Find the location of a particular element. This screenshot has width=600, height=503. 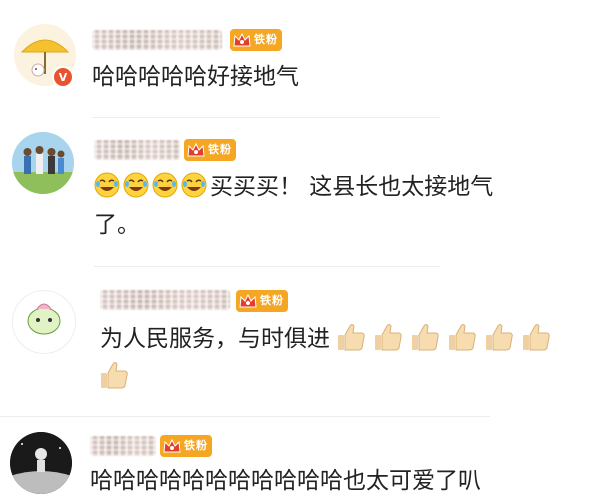

verified-badge: V is located at coordinates (63, 77).